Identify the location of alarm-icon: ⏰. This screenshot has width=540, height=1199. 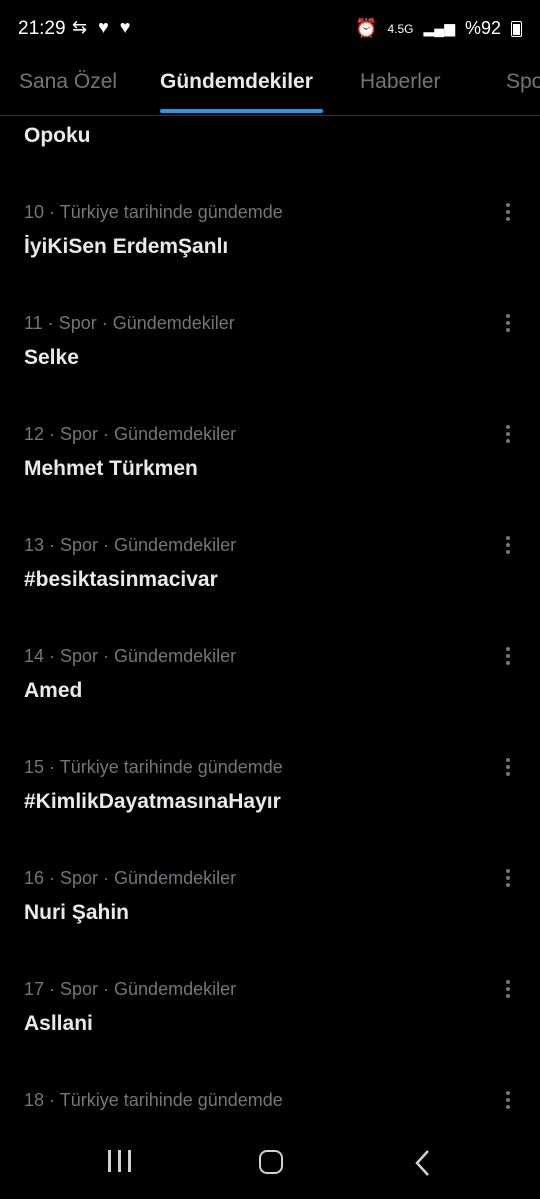
(366, 28).